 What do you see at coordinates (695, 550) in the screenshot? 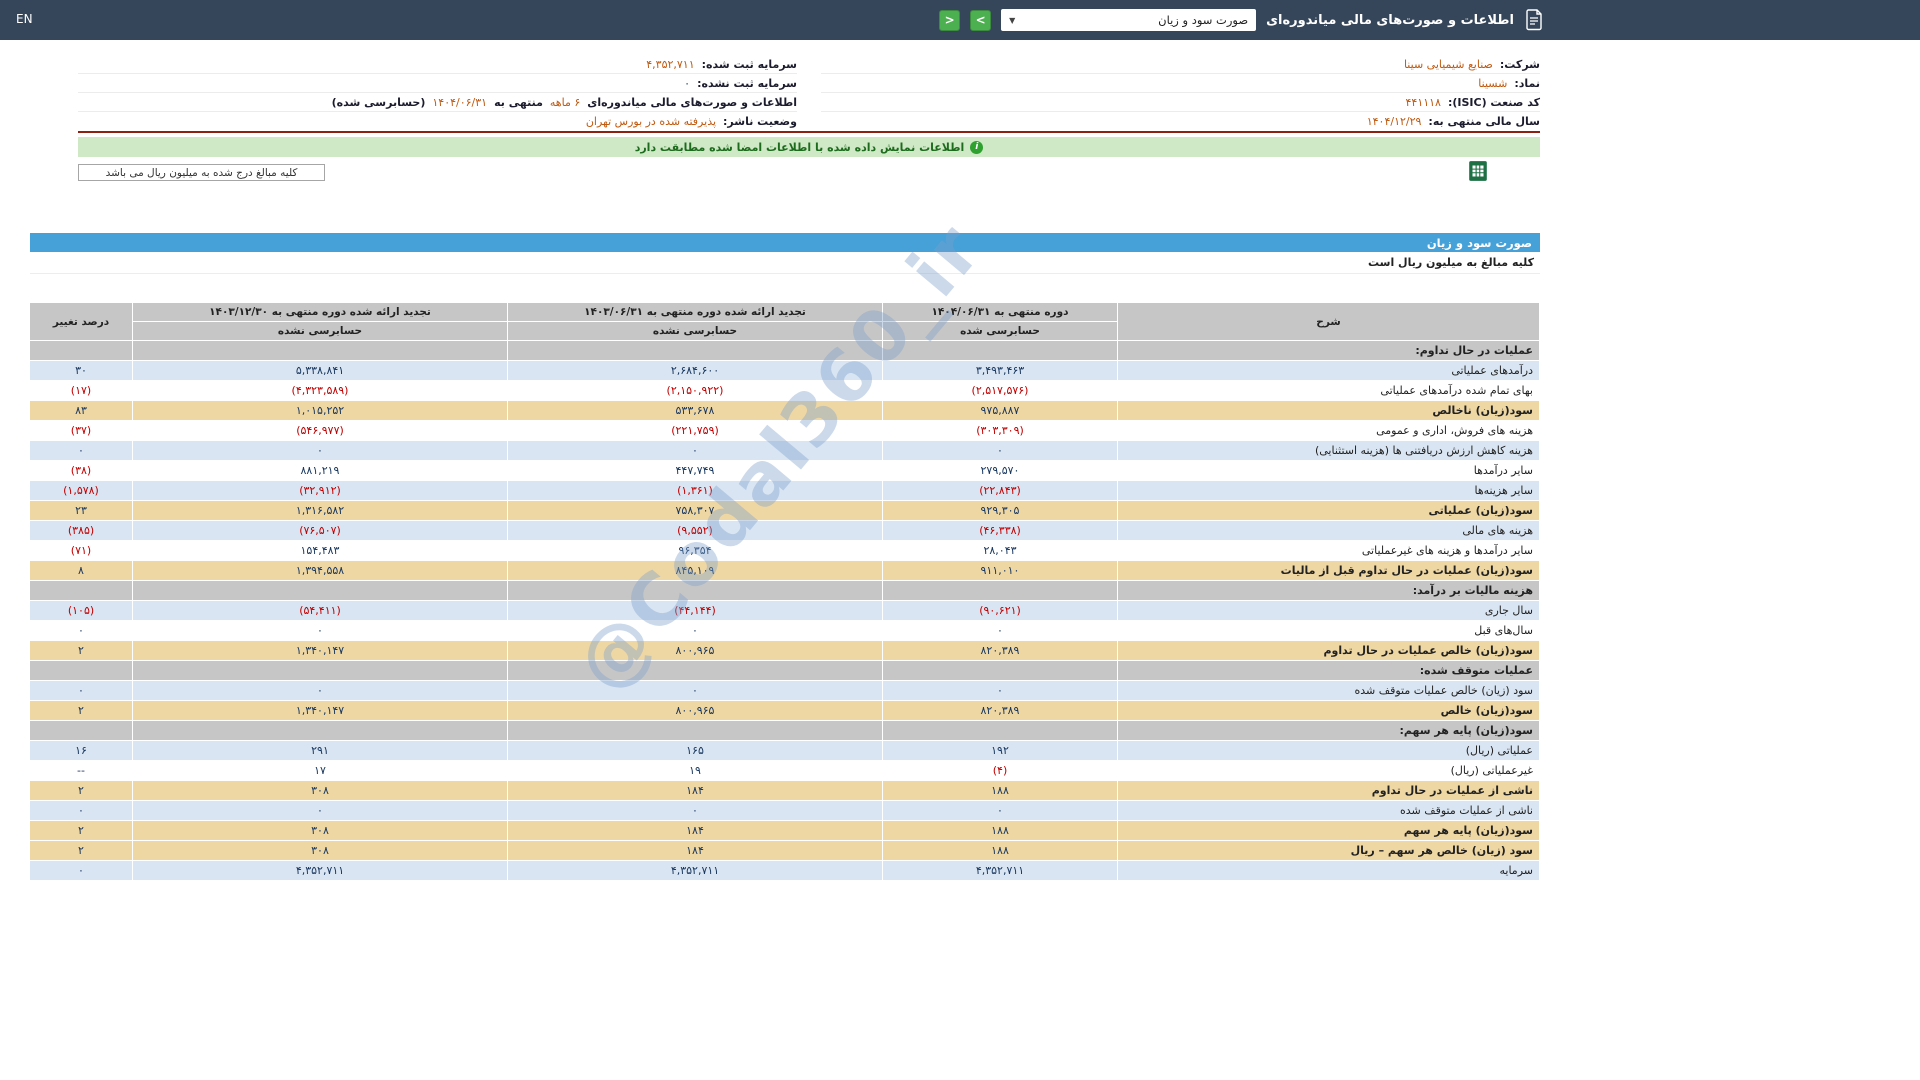
I see `period-value: ۹۶,۳۵۴` at bounding box center [695, 550].